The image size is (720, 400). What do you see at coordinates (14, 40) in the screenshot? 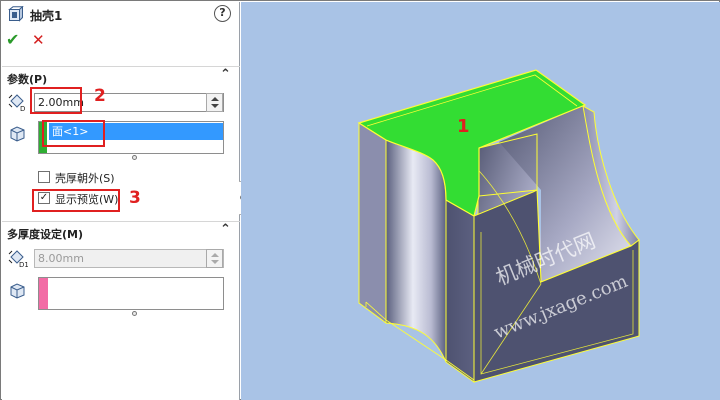
I see `ok-button: ✔` at bounding box center [14, 40].